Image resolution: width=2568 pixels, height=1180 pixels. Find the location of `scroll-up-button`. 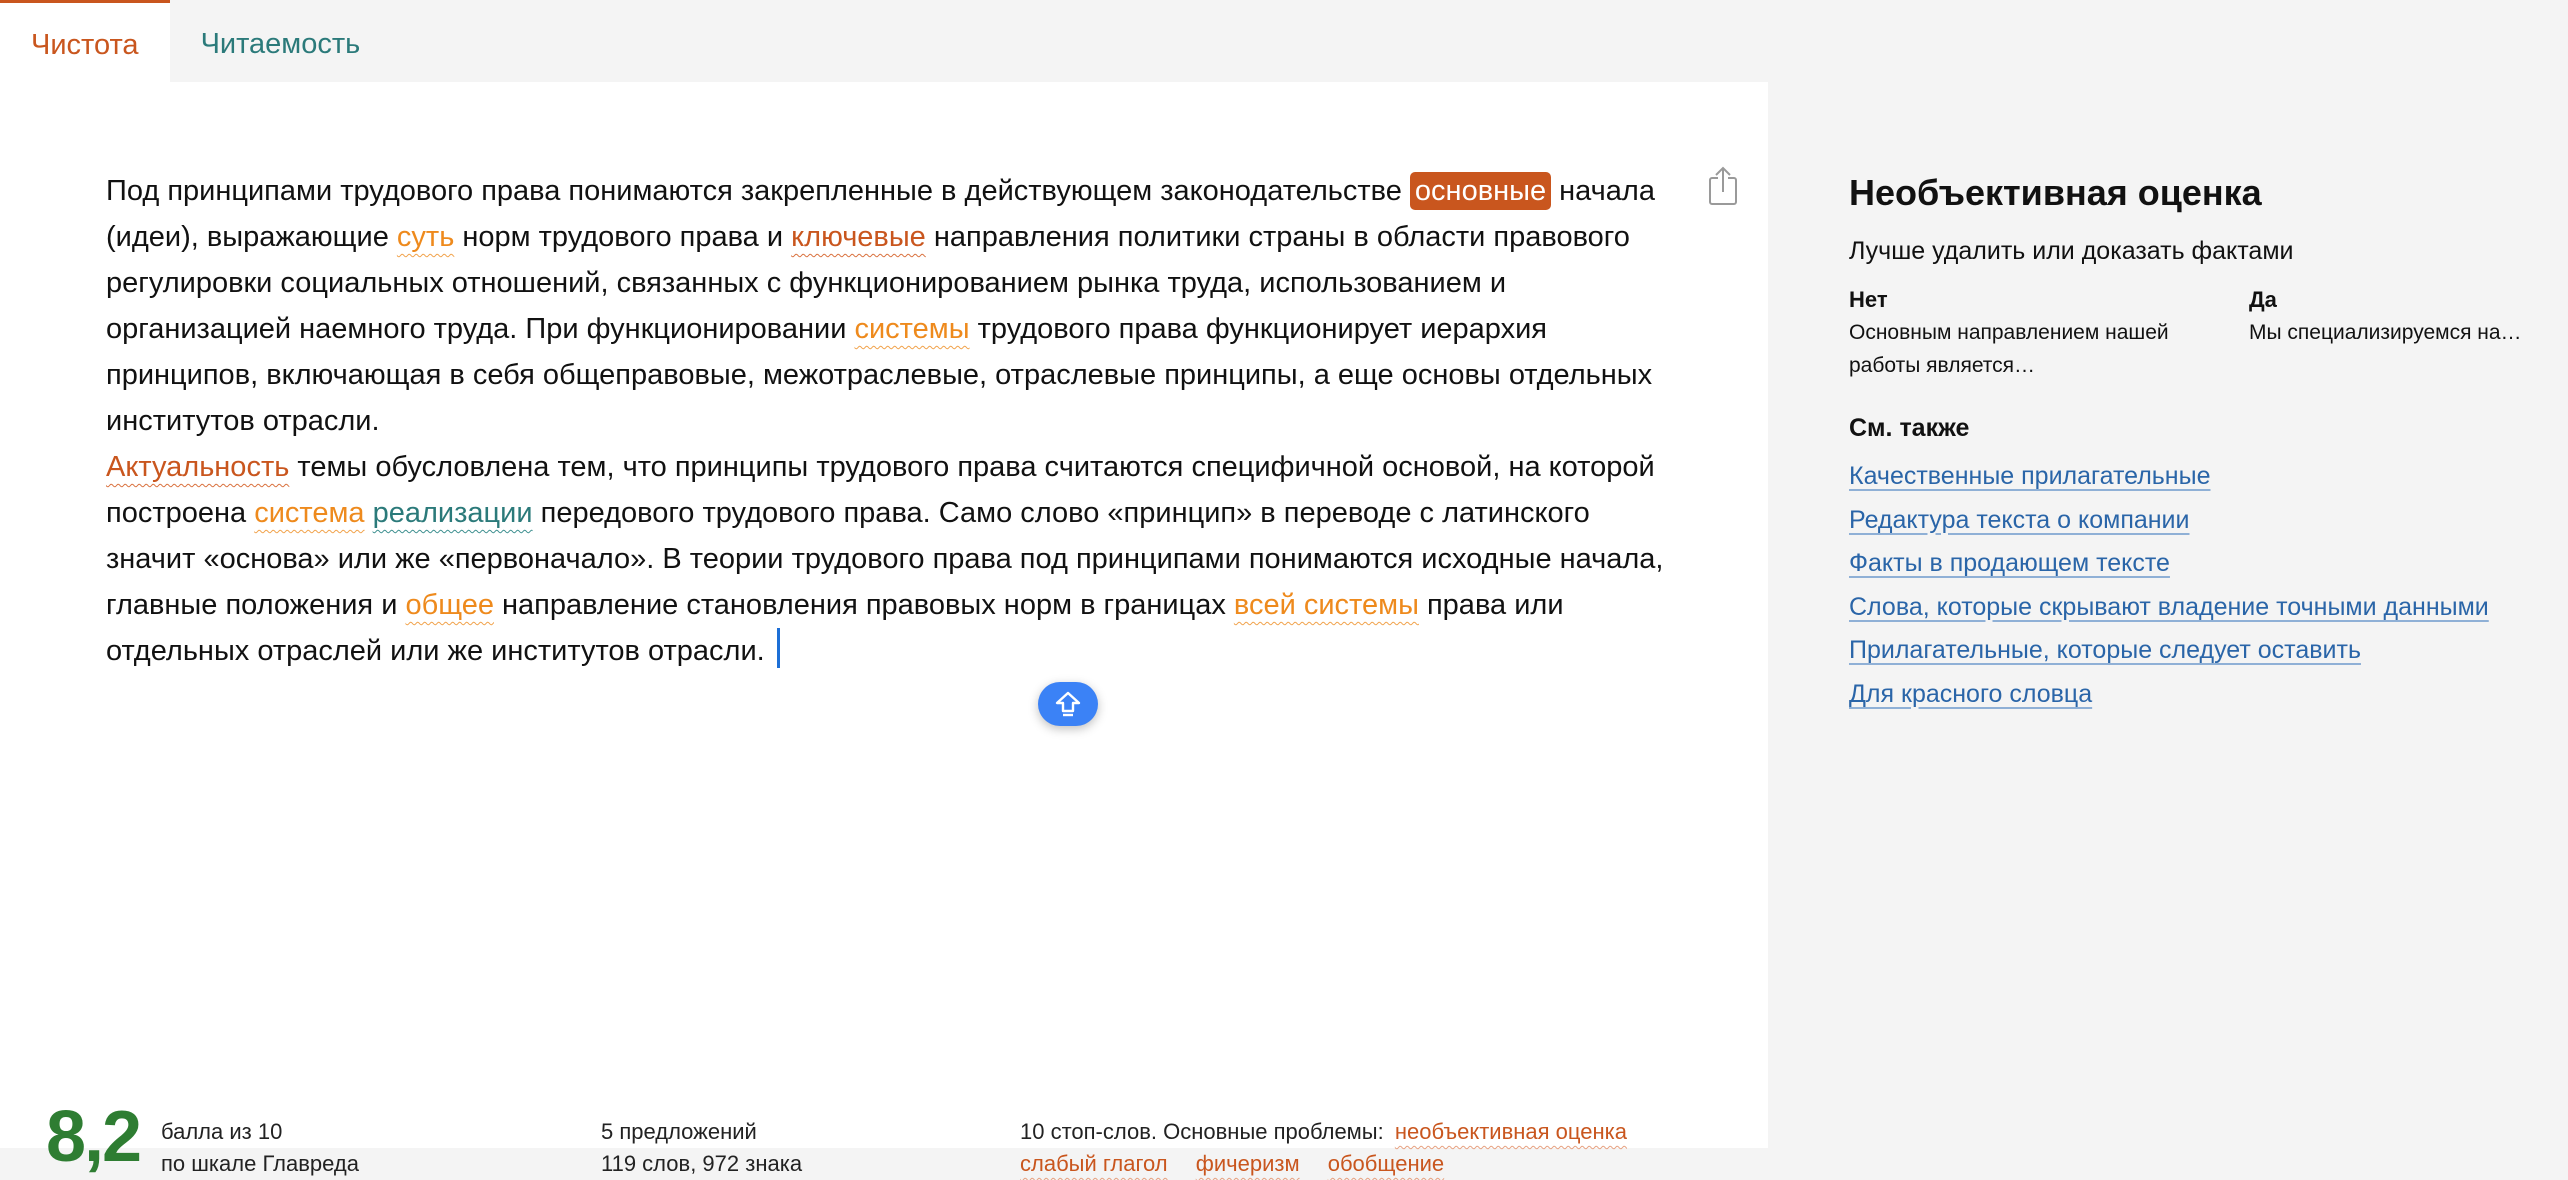

scroll-up-button is located at coordinates (1068, 704).